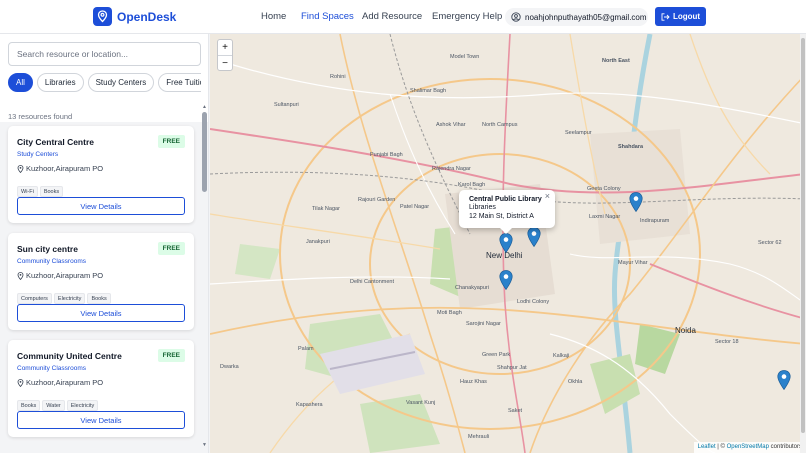 This screenshot has width=806, height=453. I want to click on attribution-suffix: contributors, so click(785, 447).